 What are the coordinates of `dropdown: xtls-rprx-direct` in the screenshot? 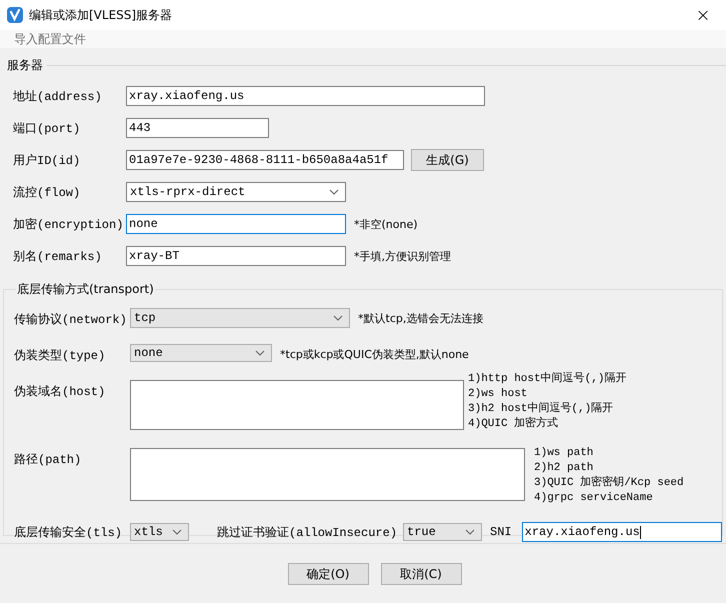 It's located at (236, 192).